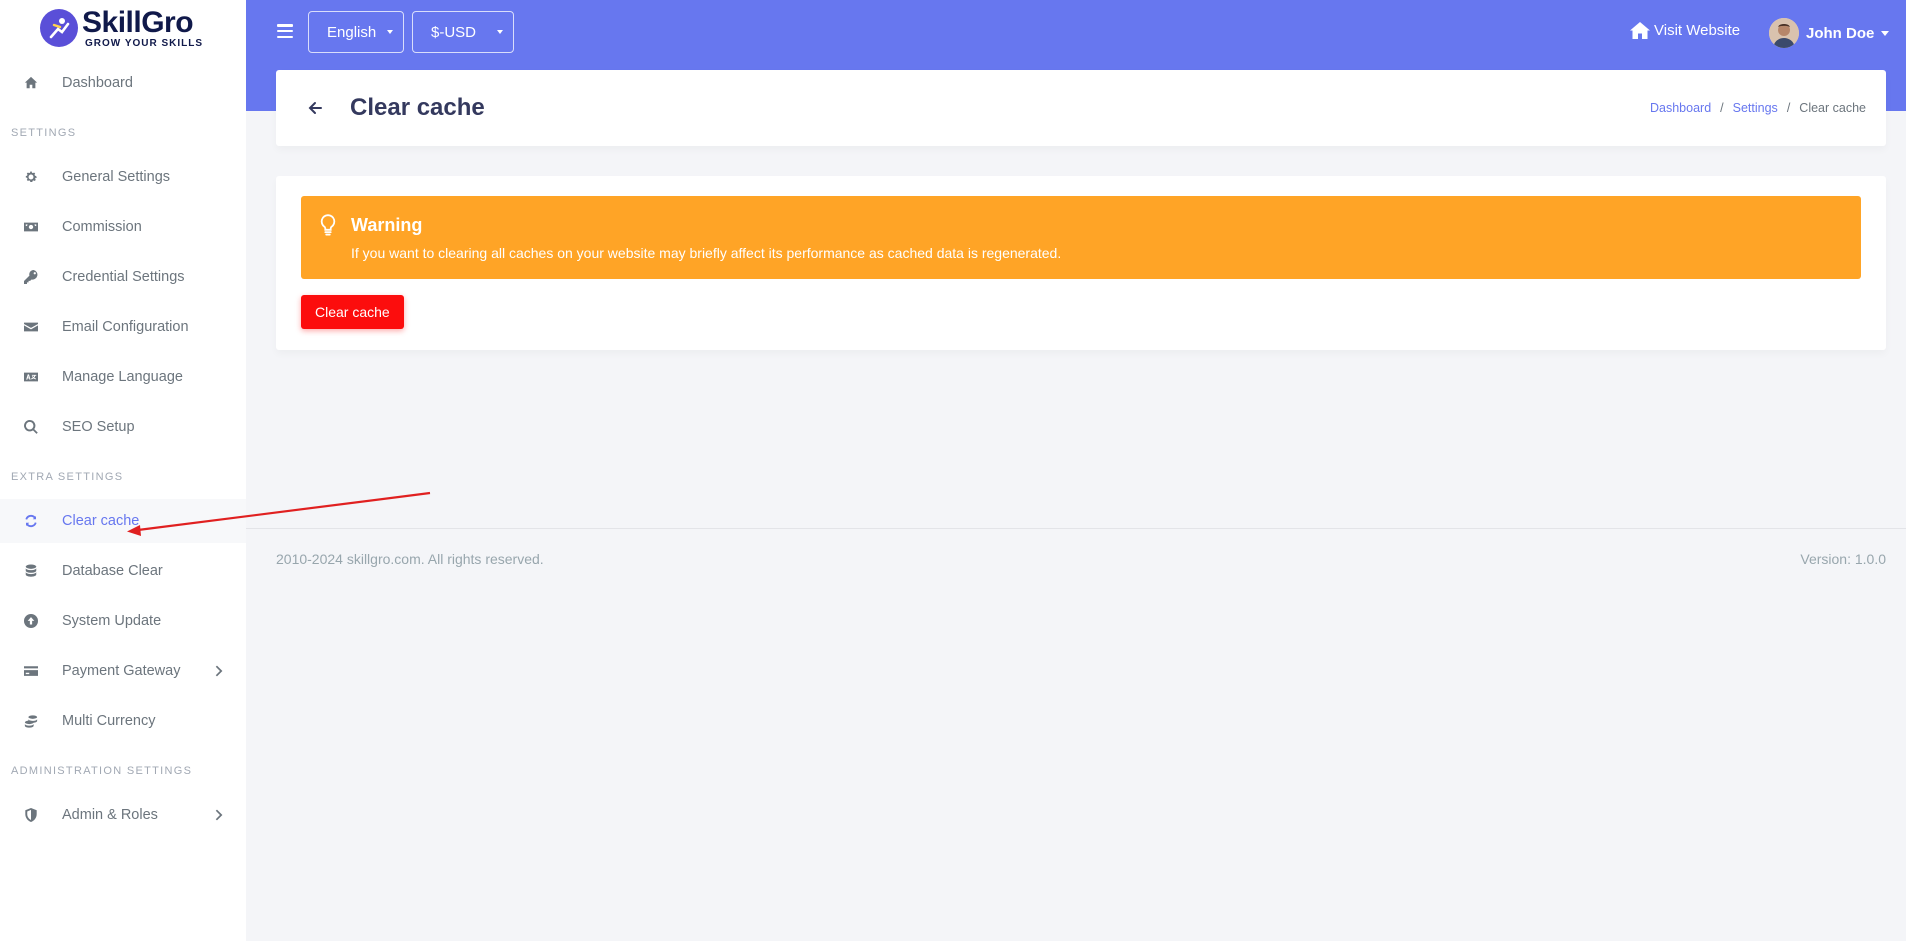  Describe the element at coordinates (110, 815) in the screenshot. I see `sidebar-item-label: Admin & Roles` at that location.